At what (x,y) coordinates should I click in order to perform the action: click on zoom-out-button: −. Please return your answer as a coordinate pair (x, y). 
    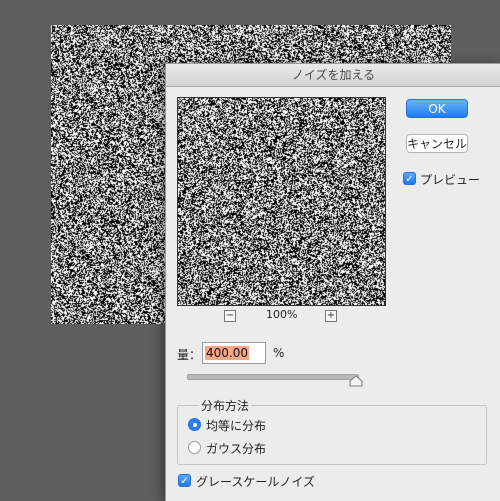
    Looking at the image, I should click on (230, 316).